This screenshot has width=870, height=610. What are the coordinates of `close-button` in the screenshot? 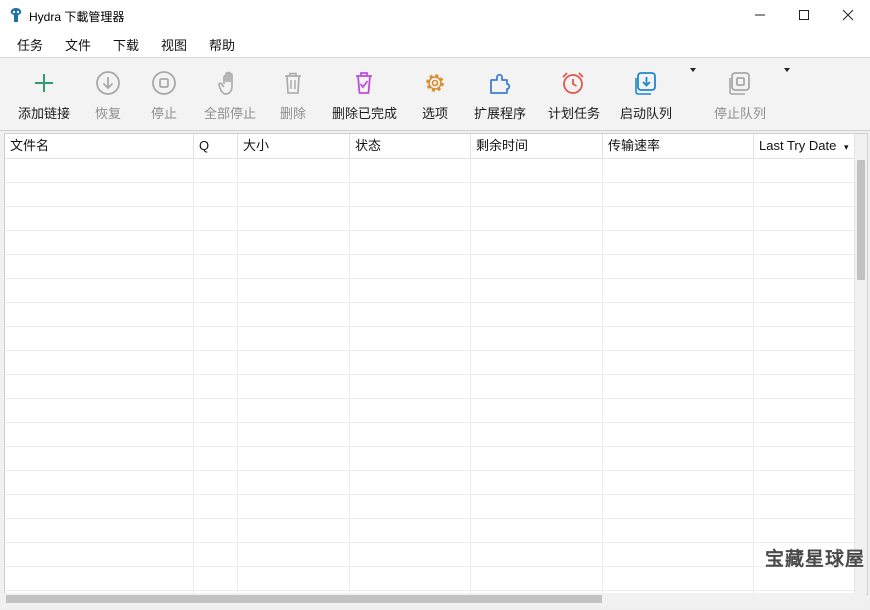 It's located at (848, 15).